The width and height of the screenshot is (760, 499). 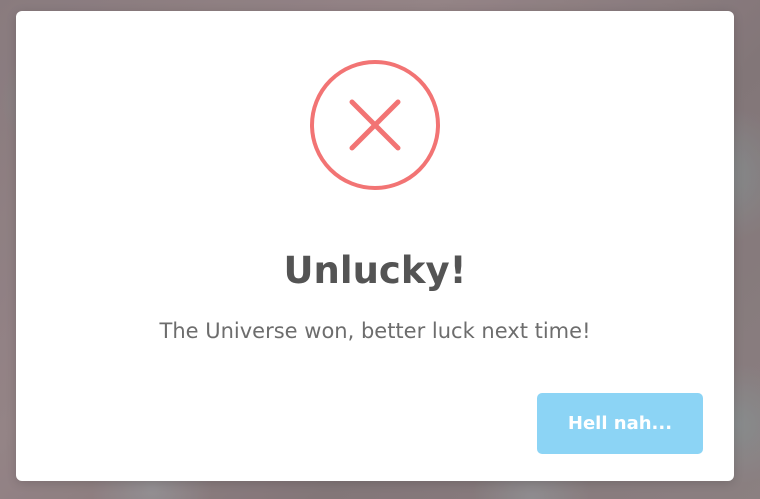 What do you see at coordinates (375, 331) in the screenshot?
I see `dialog-message: The Universe won, better luck next time!` at bounding box center [375, 331].